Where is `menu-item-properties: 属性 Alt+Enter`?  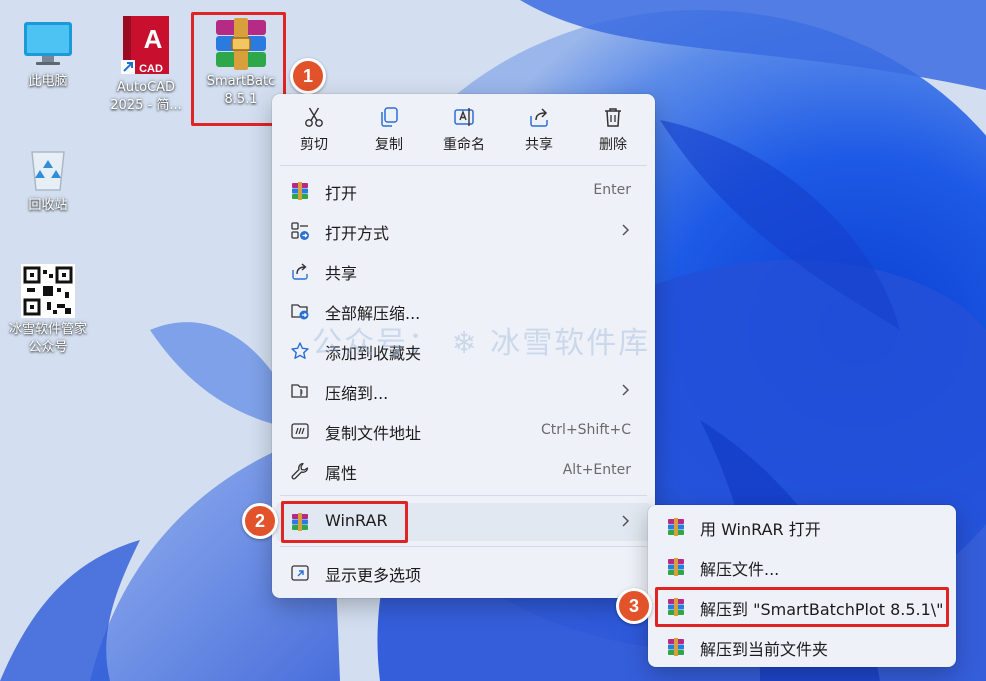
menu-item-properties: 属性 Alt+Enter is located at coordinates (463, 471).